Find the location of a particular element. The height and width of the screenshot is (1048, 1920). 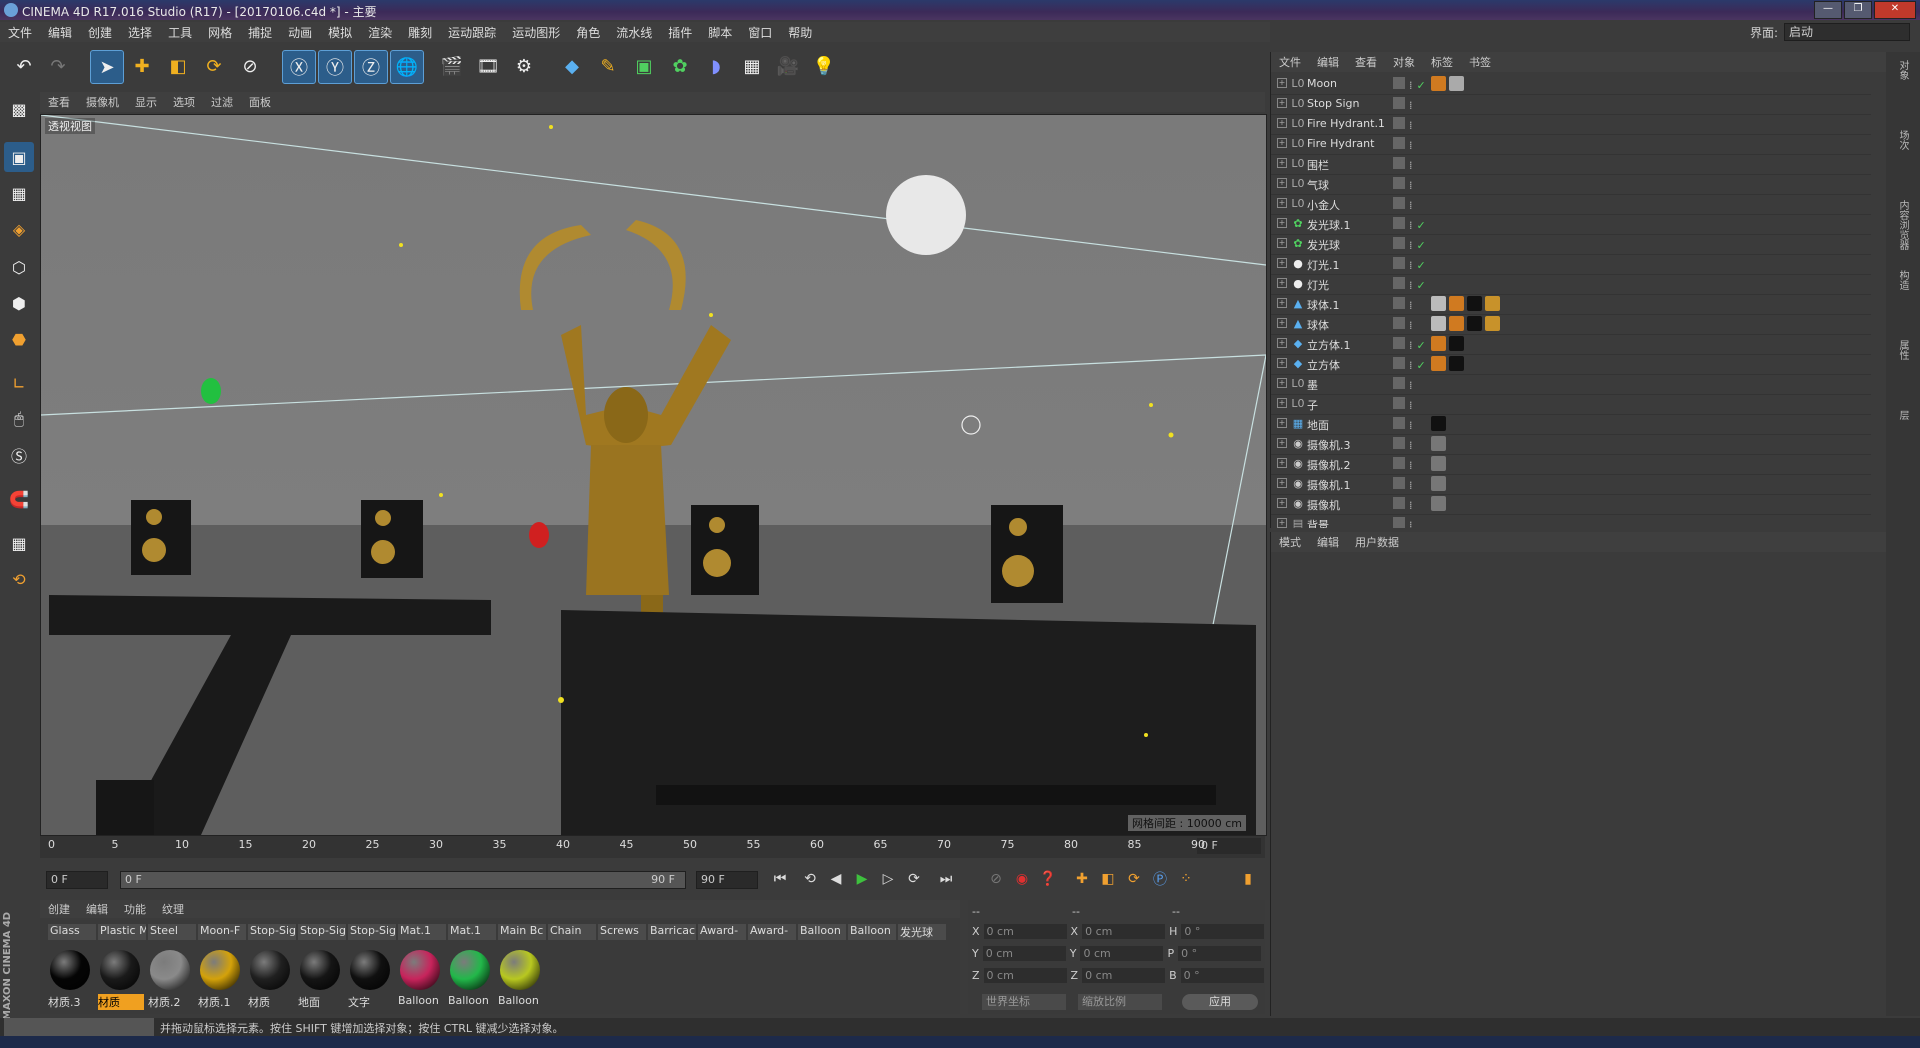

record-active-icon: ⊘ is located at coordinates (996, 879).